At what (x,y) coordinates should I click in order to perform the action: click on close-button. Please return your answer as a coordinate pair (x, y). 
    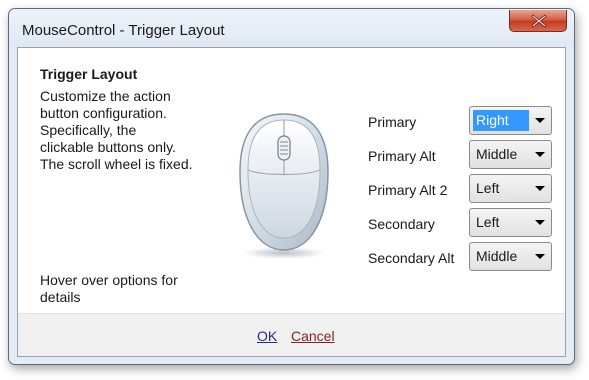
    Looking at the image, I should click on (538, 21).